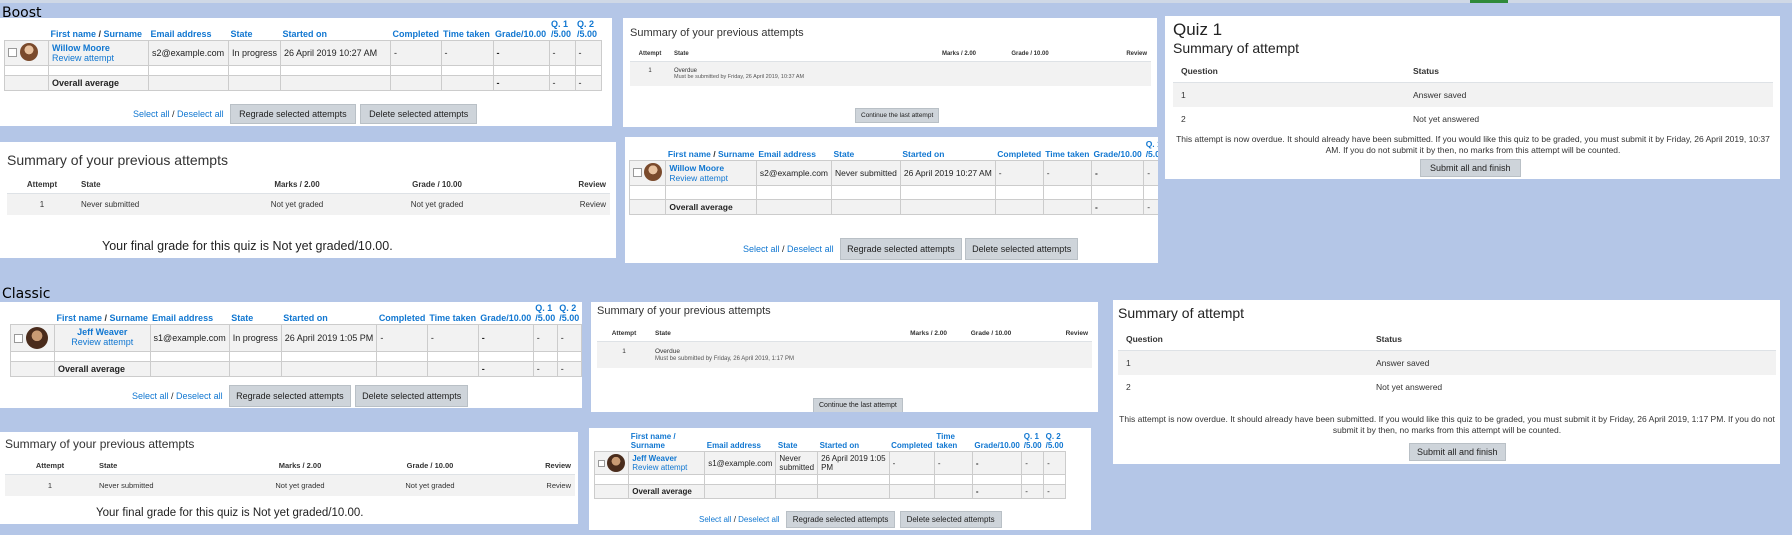 The image size is (1792, 535). Describe the element at coordinates (997, 491) in the screenshot. I see `avg-grade-cell: -` at that location.